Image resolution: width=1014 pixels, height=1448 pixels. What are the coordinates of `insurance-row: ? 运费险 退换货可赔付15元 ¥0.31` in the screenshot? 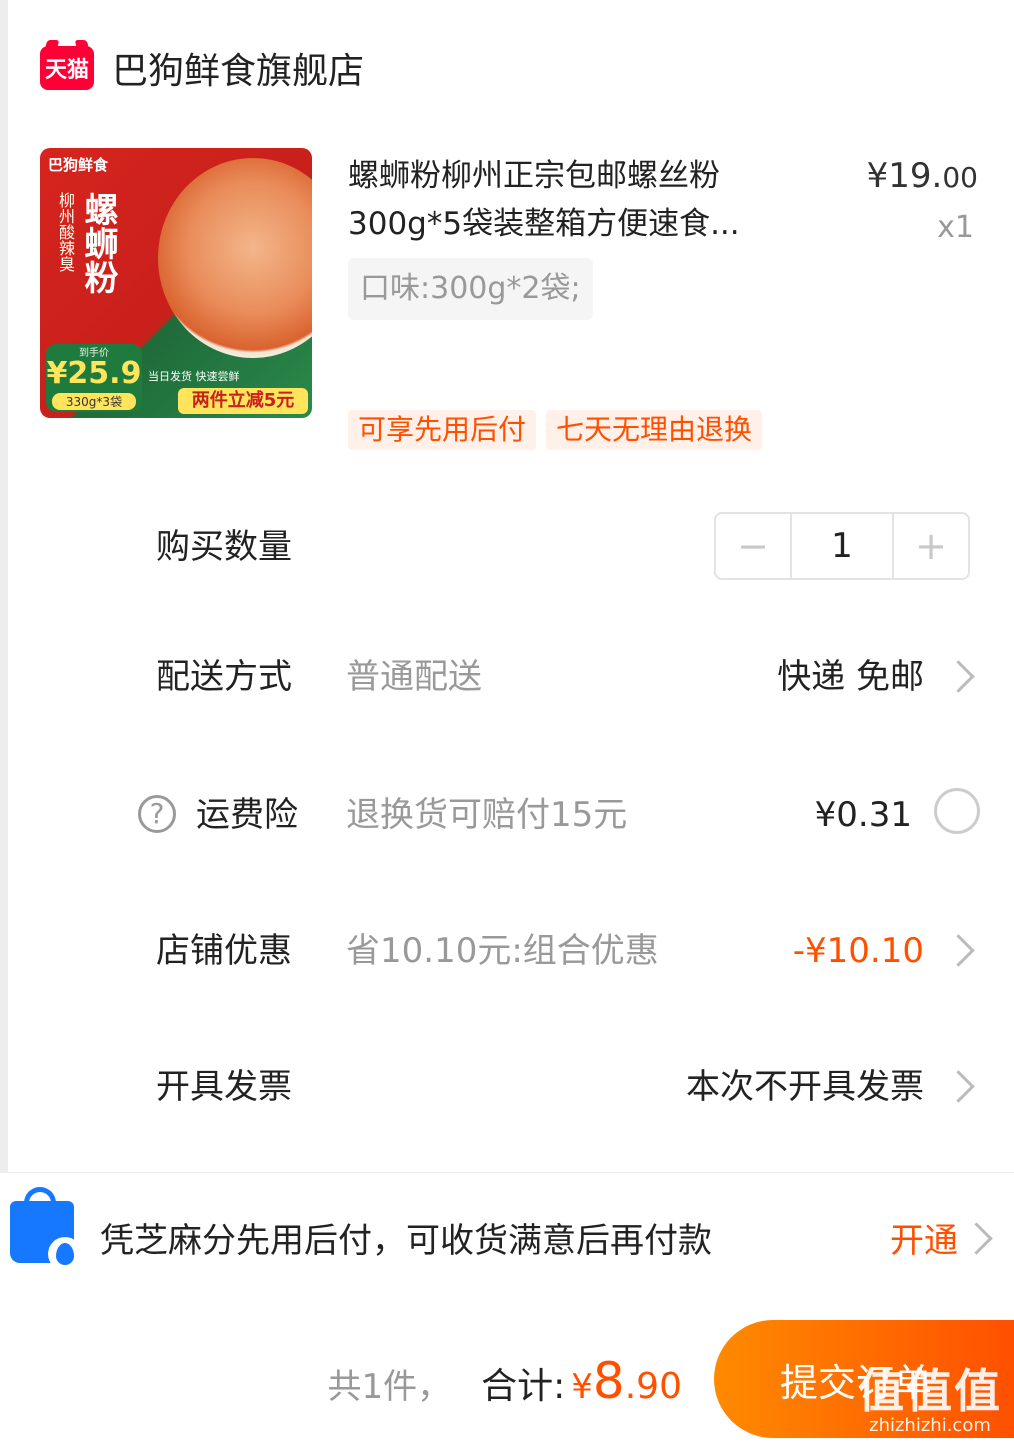 It's located at (507, 815).